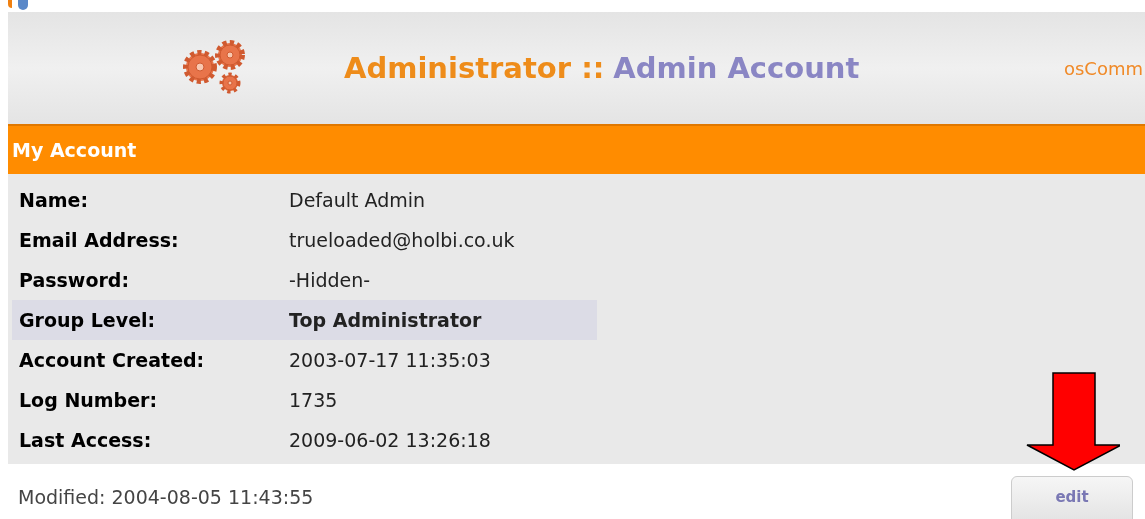 The width and height of the screenshot is (1145, 519). Describe the element at coordinates (390, 440) in the screenshot. I see `field-value: 2009-06-02 13:26:18` at that location.